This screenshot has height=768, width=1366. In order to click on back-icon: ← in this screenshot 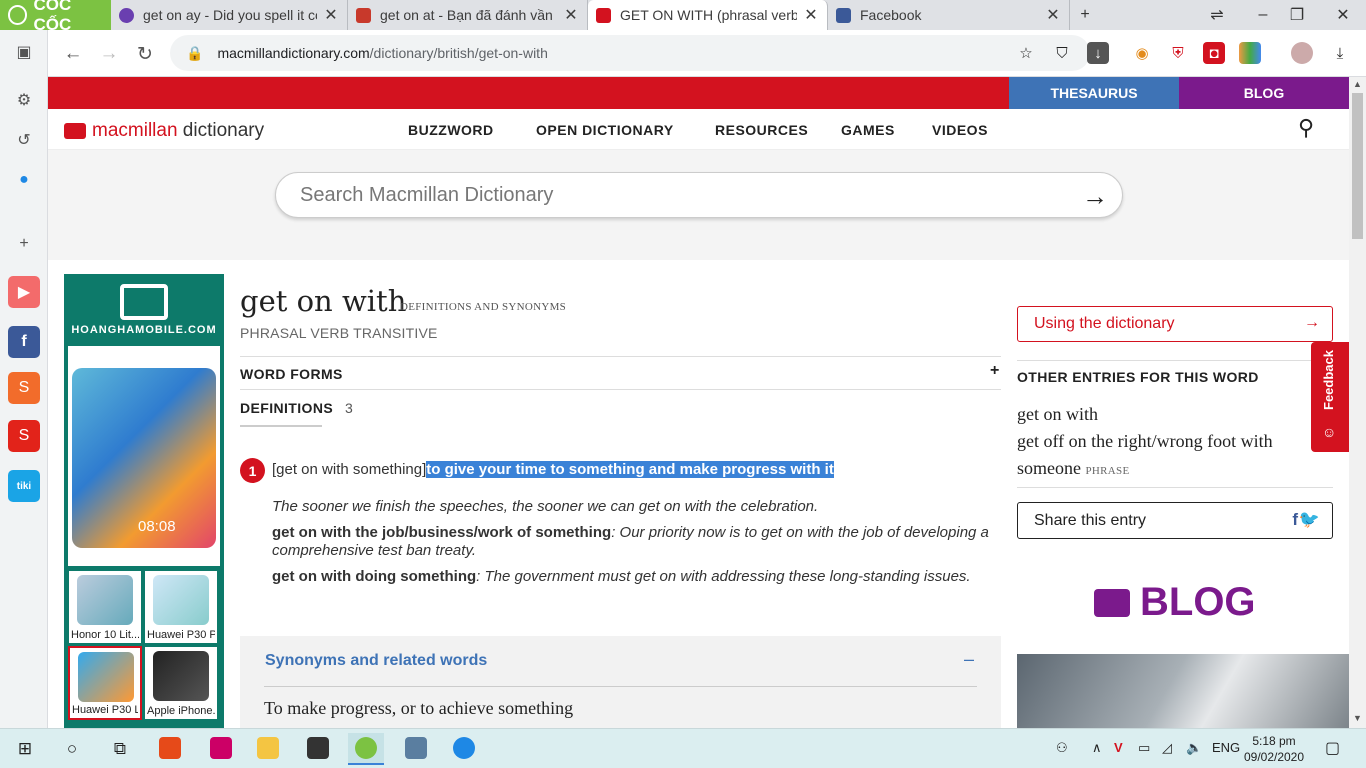, I will do `click(73, 54)`.